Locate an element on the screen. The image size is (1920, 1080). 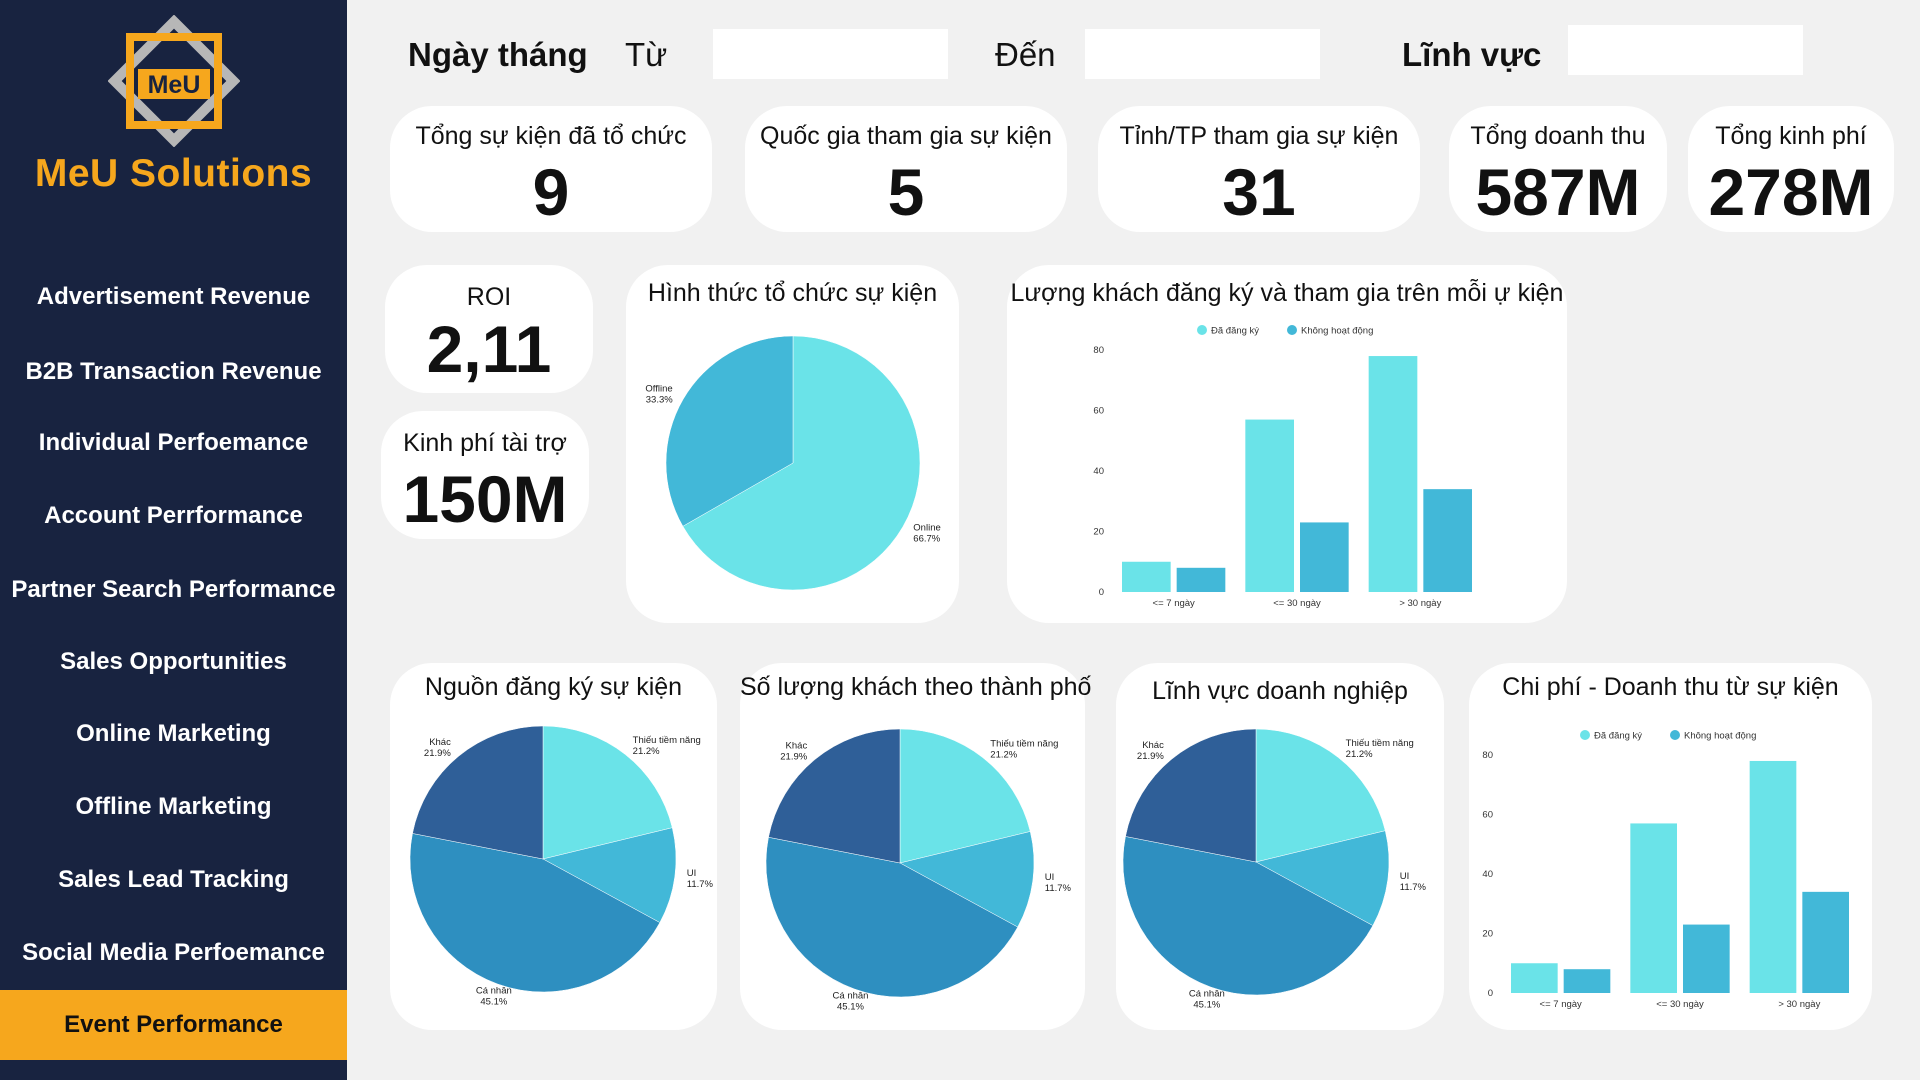
kpi-roi-card: ROI 2,11 is located at coordinates (489, 329).